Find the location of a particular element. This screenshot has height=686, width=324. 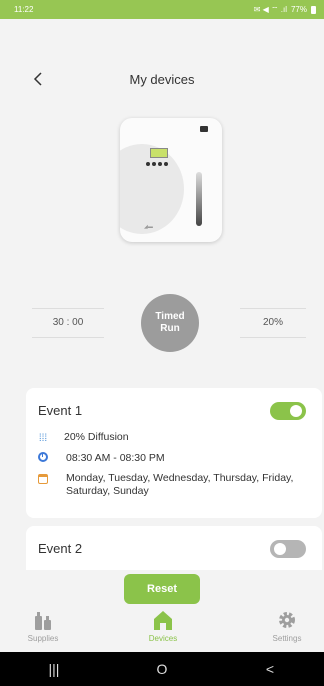

system-nav-bar: ||| O < is located at coordinates (162, 669).